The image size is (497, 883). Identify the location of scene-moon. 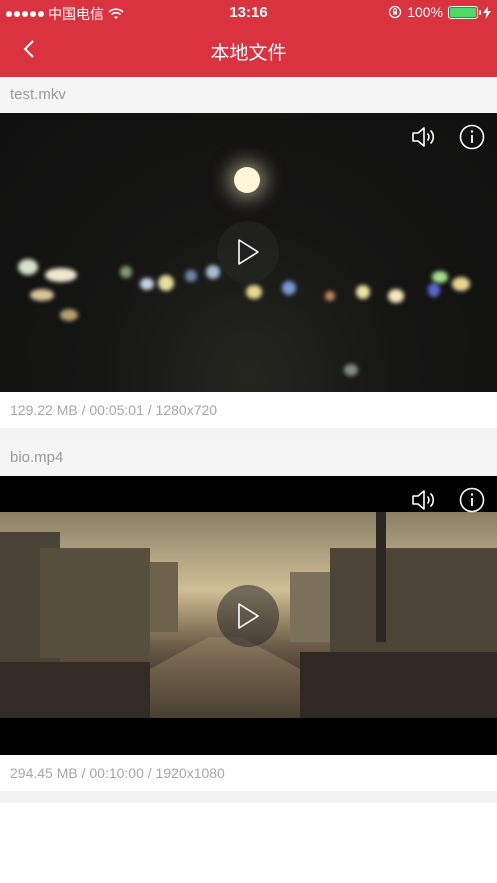
(247, 180).